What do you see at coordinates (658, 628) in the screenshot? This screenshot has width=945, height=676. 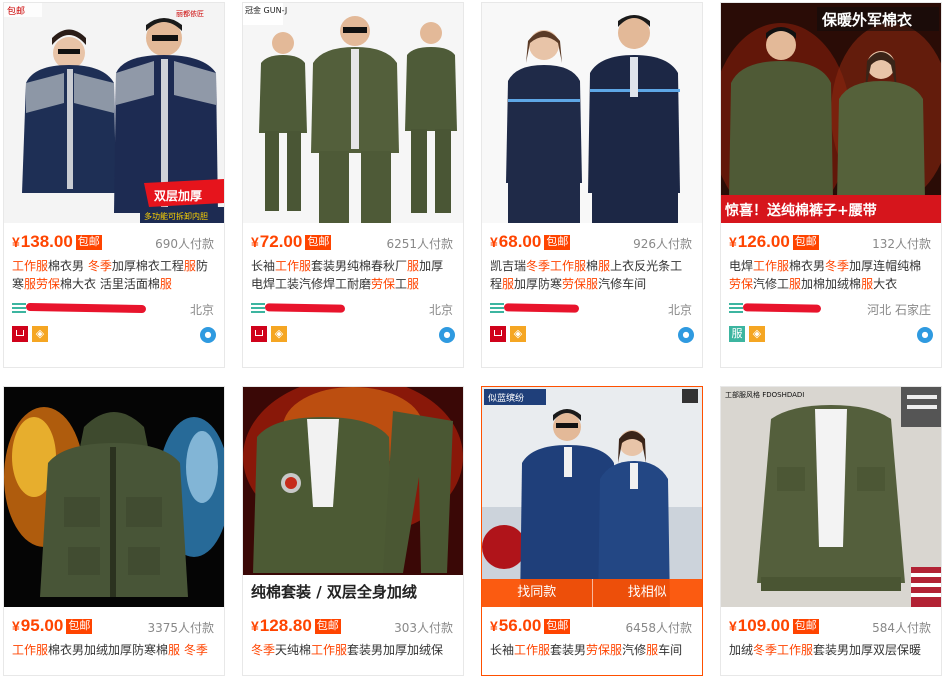 I see `sales-count: 6458人付款` at bounding box center [658, 628].